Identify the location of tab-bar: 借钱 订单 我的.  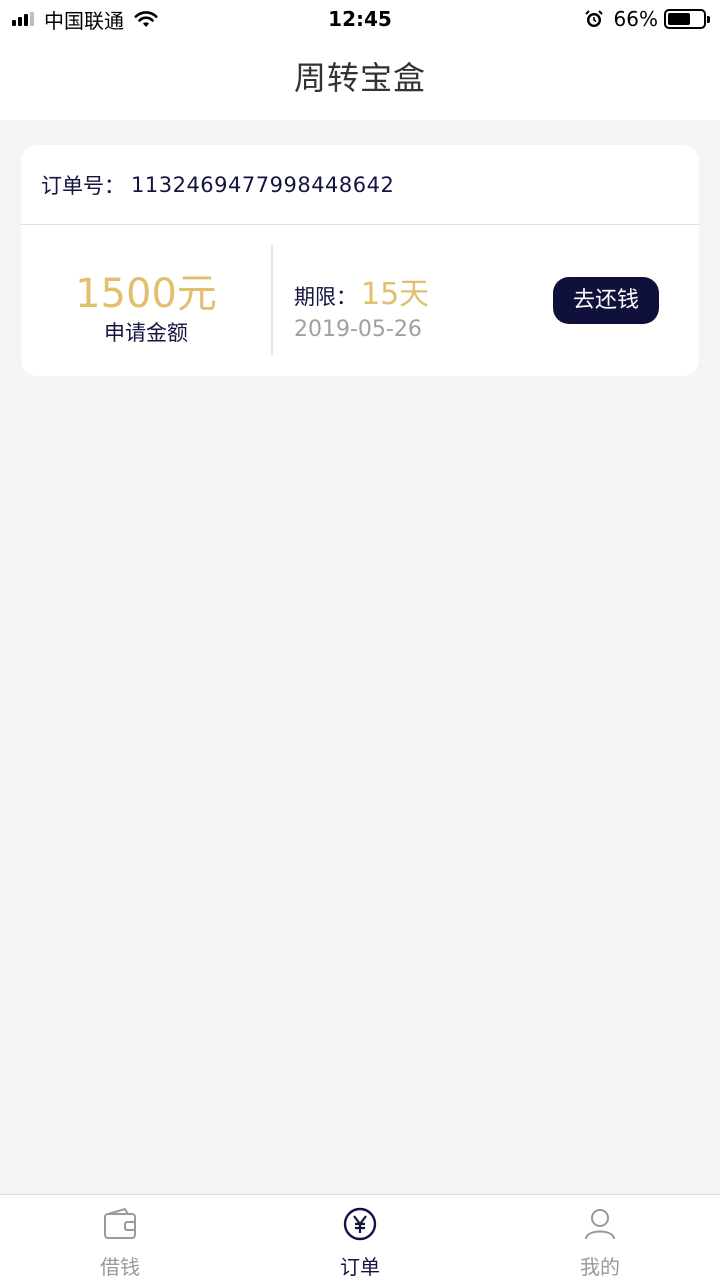
(360, 1237).